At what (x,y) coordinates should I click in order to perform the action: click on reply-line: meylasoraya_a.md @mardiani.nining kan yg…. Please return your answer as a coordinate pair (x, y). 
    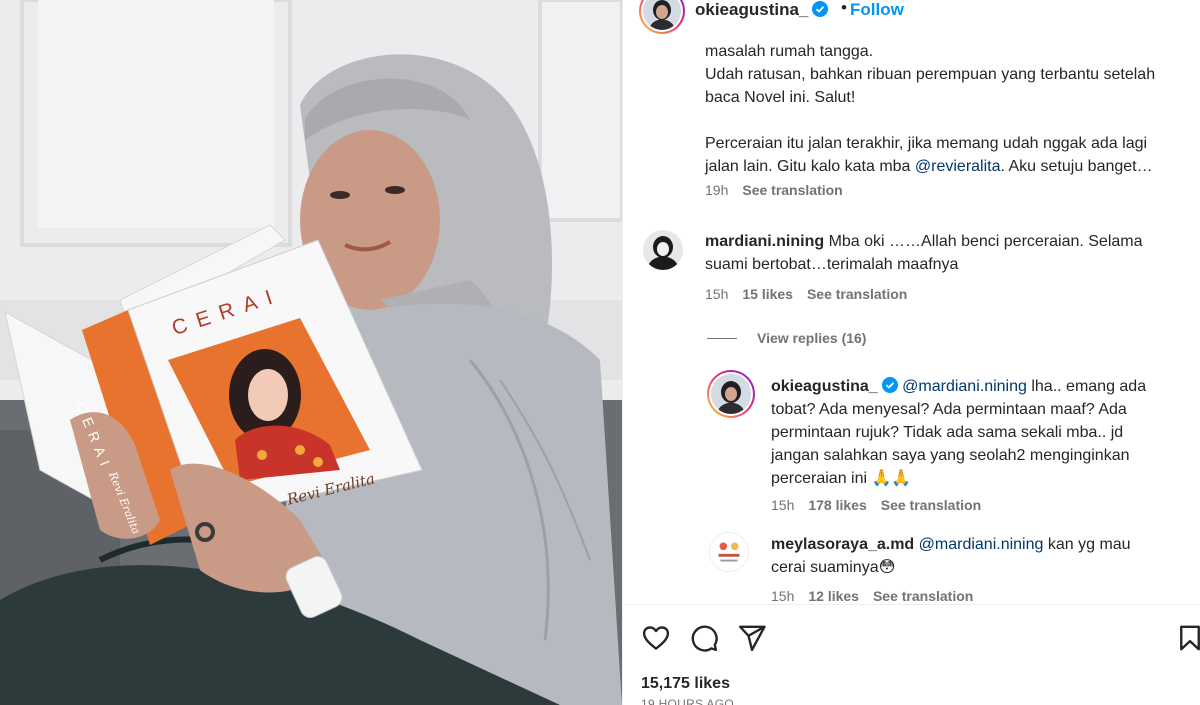
    Looking at the image, I should click on (981, 544).